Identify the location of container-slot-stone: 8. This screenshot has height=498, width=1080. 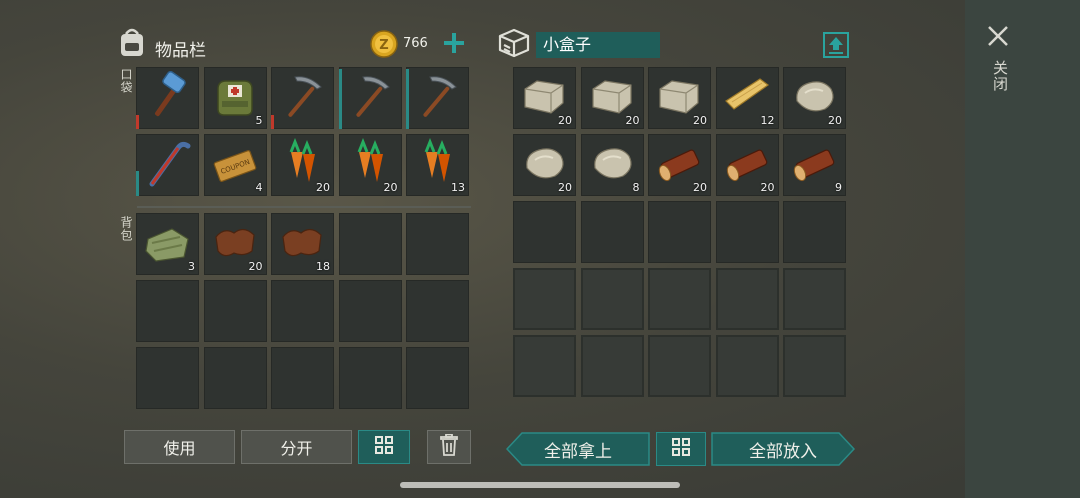
(612, 165).